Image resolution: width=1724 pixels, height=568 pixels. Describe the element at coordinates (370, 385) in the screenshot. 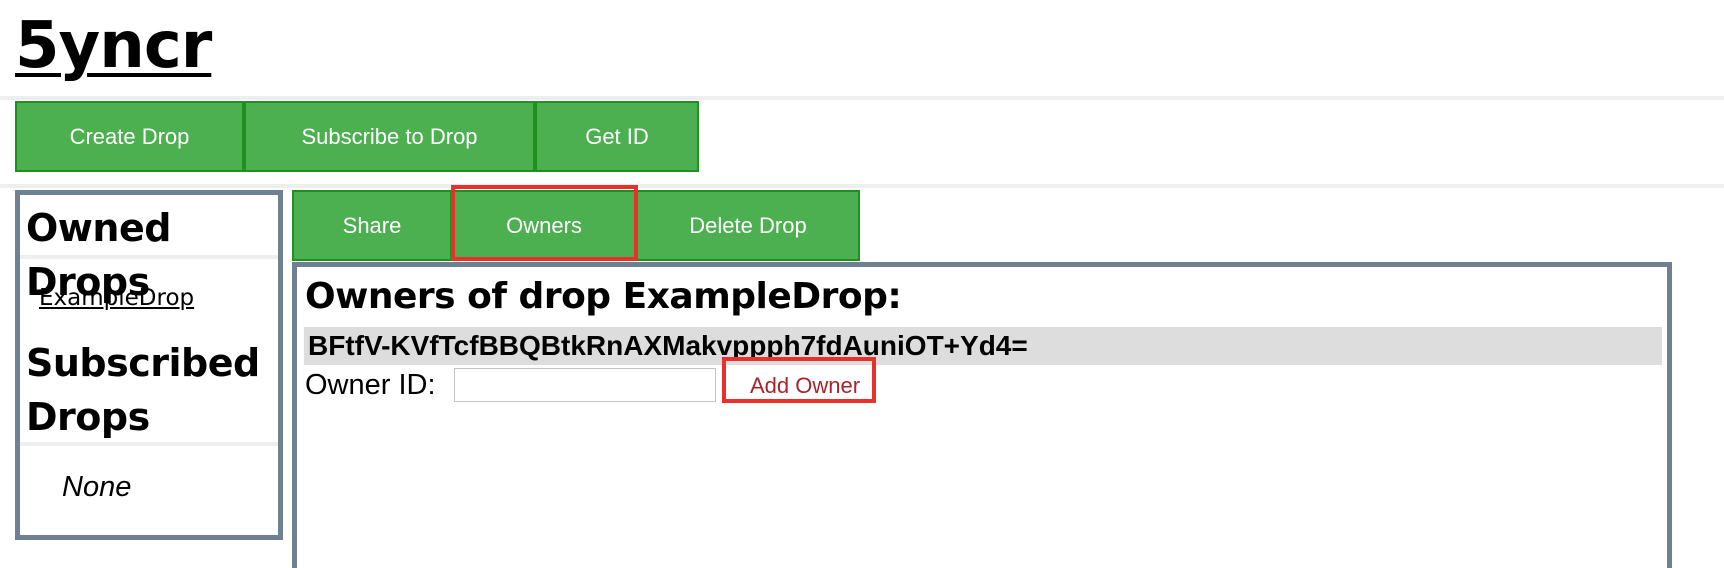

I see `owner-id-label: Owner ID:` at that location.